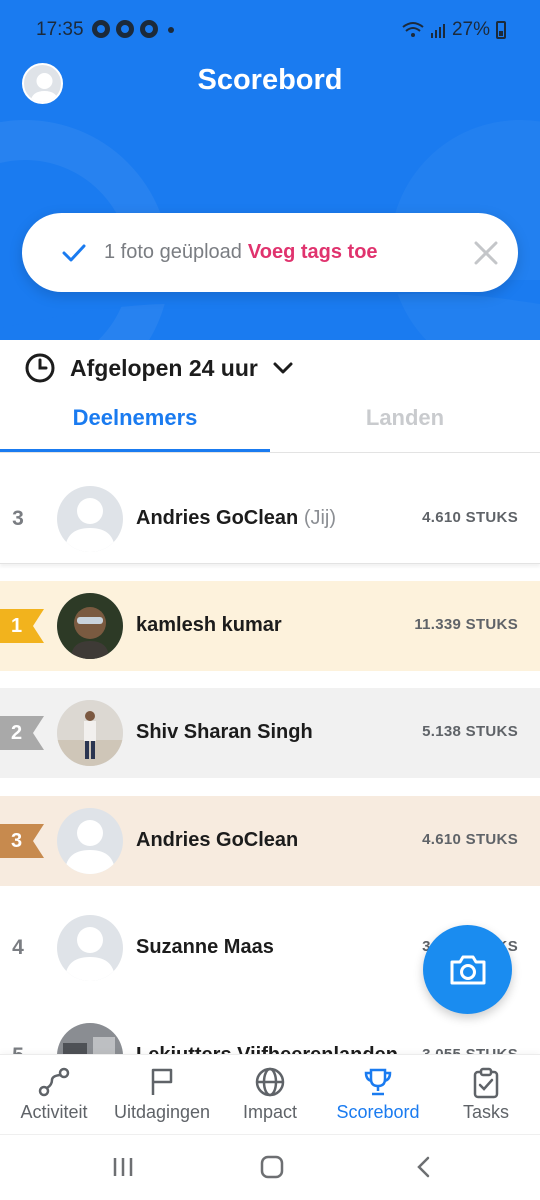 The image size is (540, 1200). I want to click on table-row: 1 kamlesh kumar 11.339 STUKS, so click(270, 626).